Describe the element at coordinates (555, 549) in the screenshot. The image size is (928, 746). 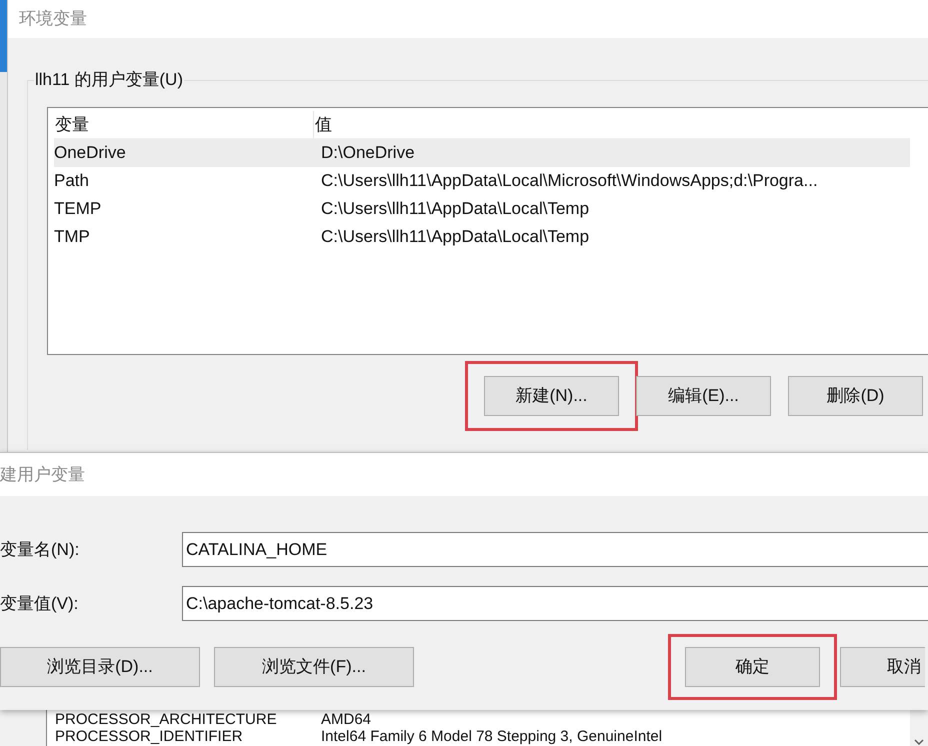
I see `input-field: CATALINA_HOME` at that location.